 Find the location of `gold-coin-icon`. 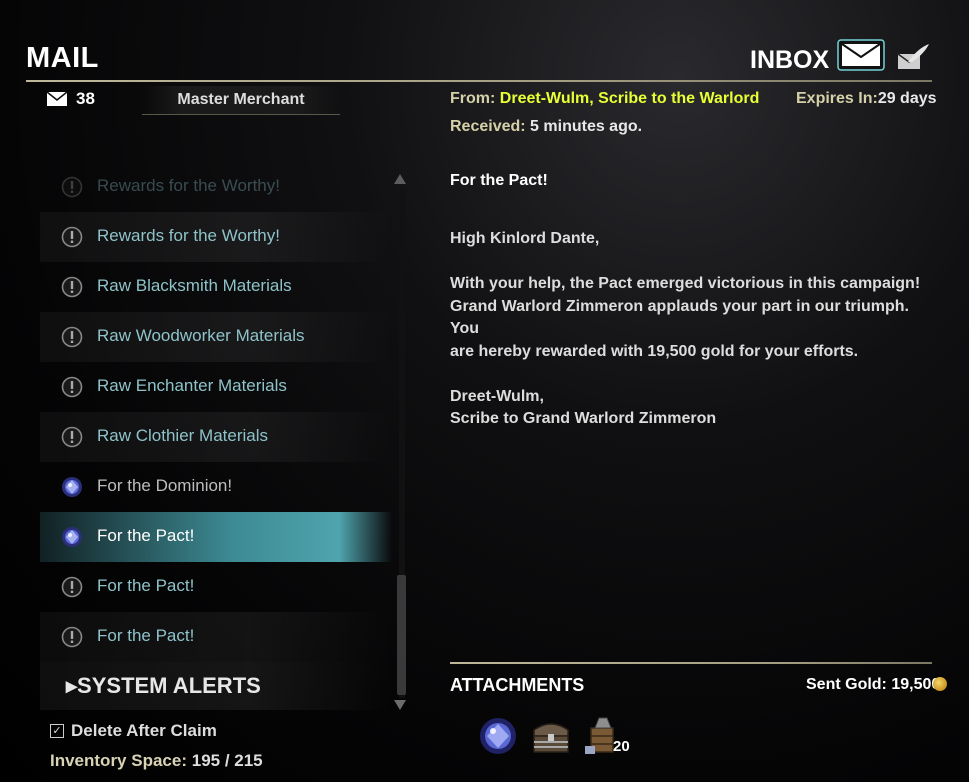

gold-coin-icon is located at coordinates (940, 684).